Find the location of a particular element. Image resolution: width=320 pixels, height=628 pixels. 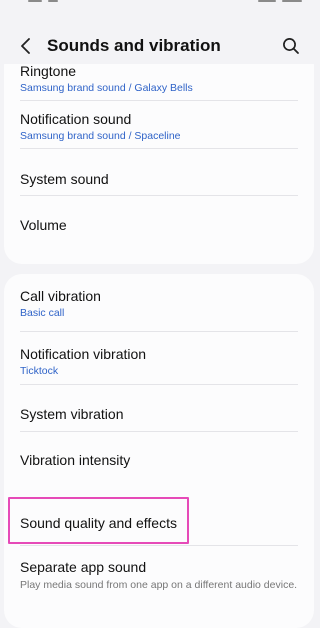

notification-sound-label: Notification sound is located at coordinates (76, 119).